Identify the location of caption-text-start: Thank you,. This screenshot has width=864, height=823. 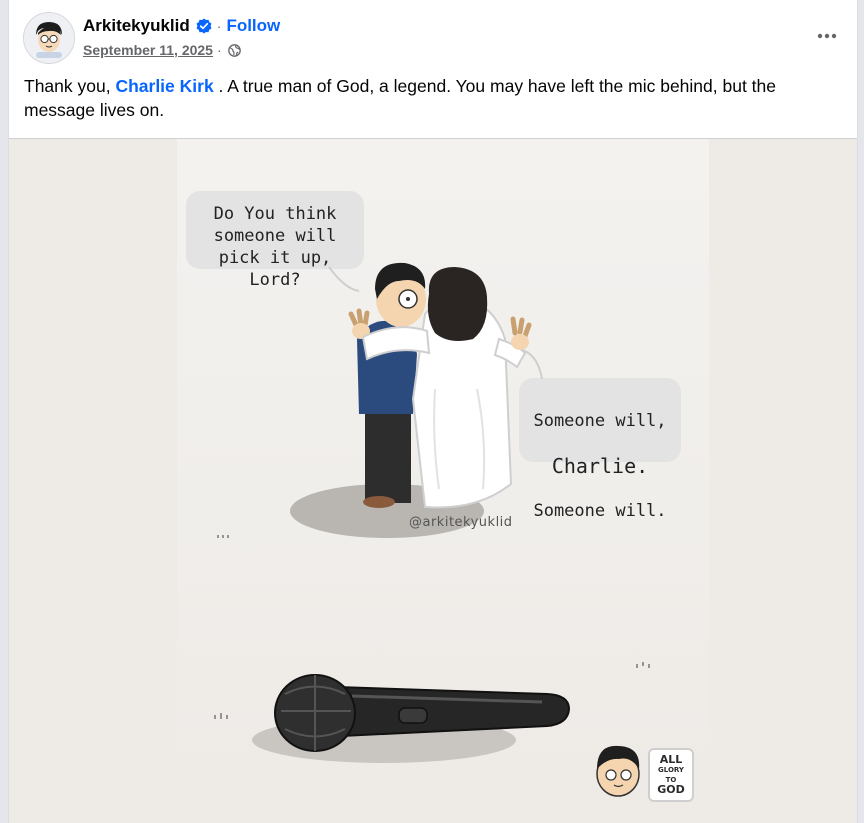
(70, 86).